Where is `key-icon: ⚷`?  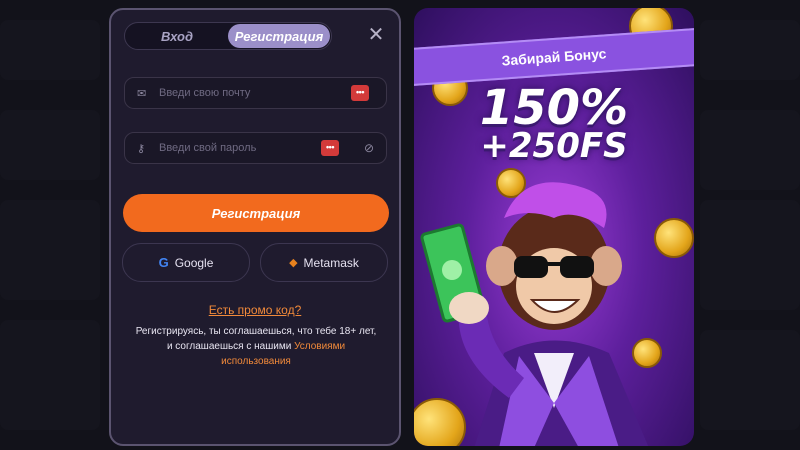 key-icon: ⚷ is located at coordinates (141, 148).